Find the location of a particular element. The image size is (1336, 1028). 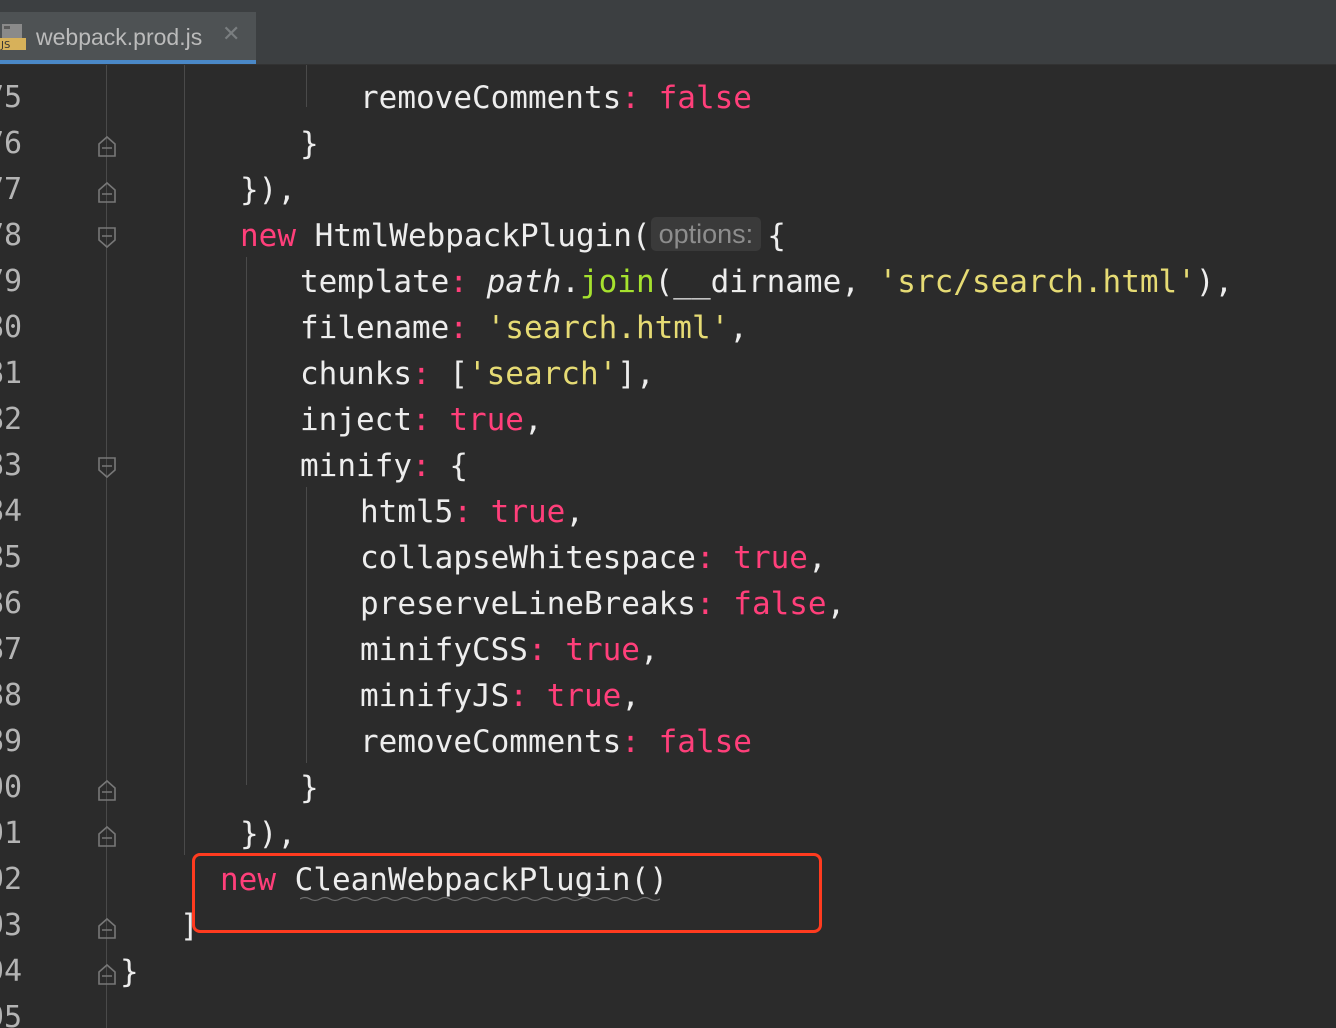

line-number: 85 is located at coordinates (11, 557).